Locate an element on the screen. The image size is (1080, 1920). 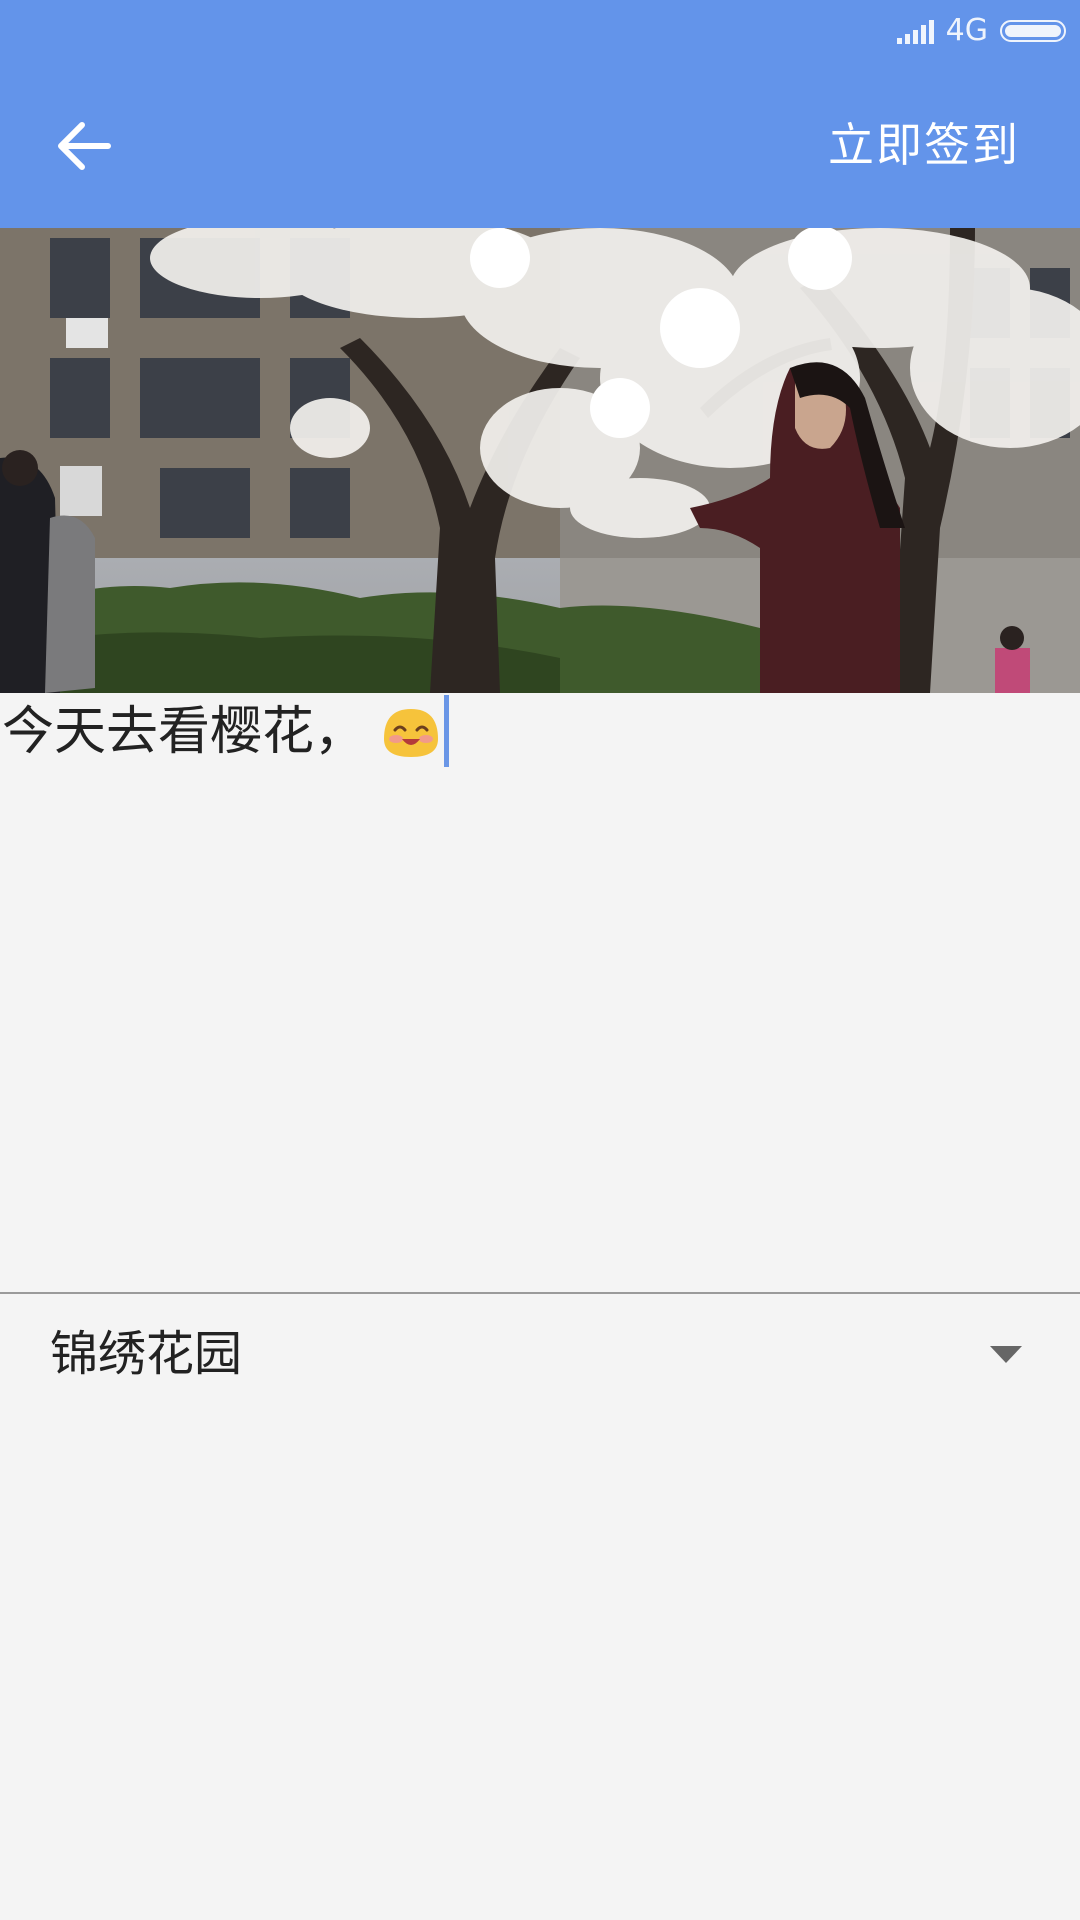
checkin-now-button: 立即签到 is located at coordinates (924, 145).